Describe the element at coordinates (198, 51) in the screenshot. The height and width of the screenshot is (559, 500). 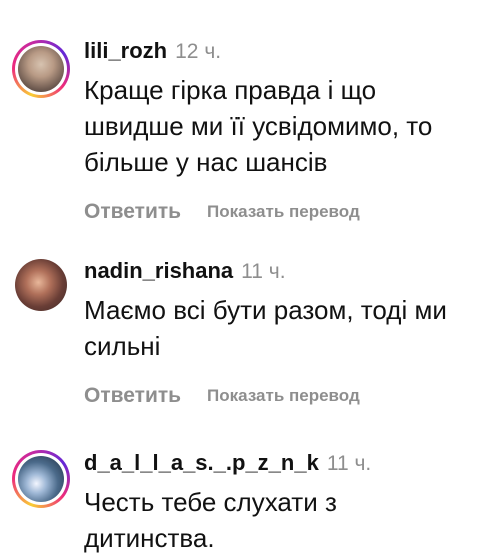
I see `timestamp: 12 ч.` at that location.